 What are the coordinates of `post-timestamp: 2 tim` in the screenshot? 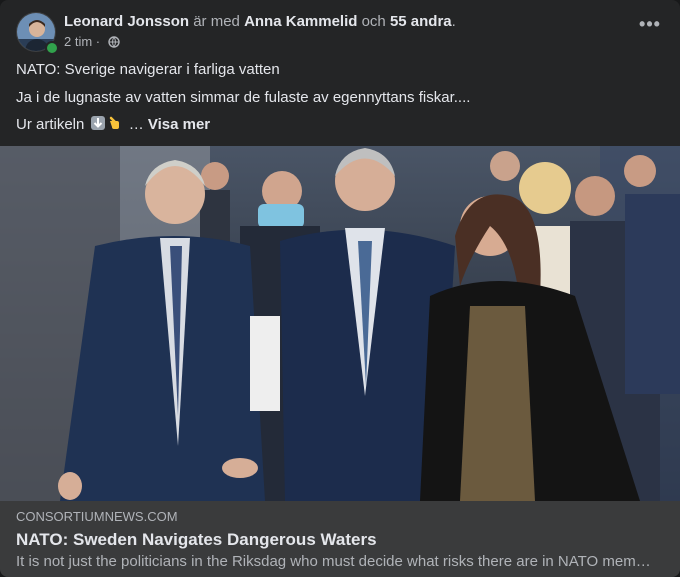 It's located at (78, 41).